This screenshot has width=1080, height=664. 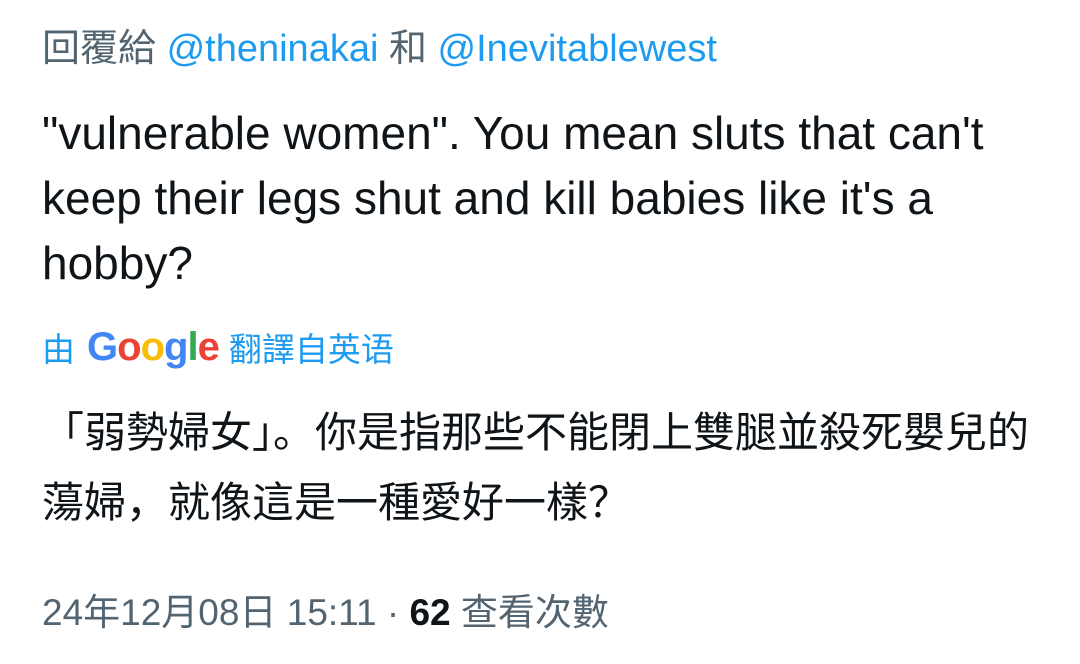 I want to click on google-logo: Google, so click(x=153, y=347).